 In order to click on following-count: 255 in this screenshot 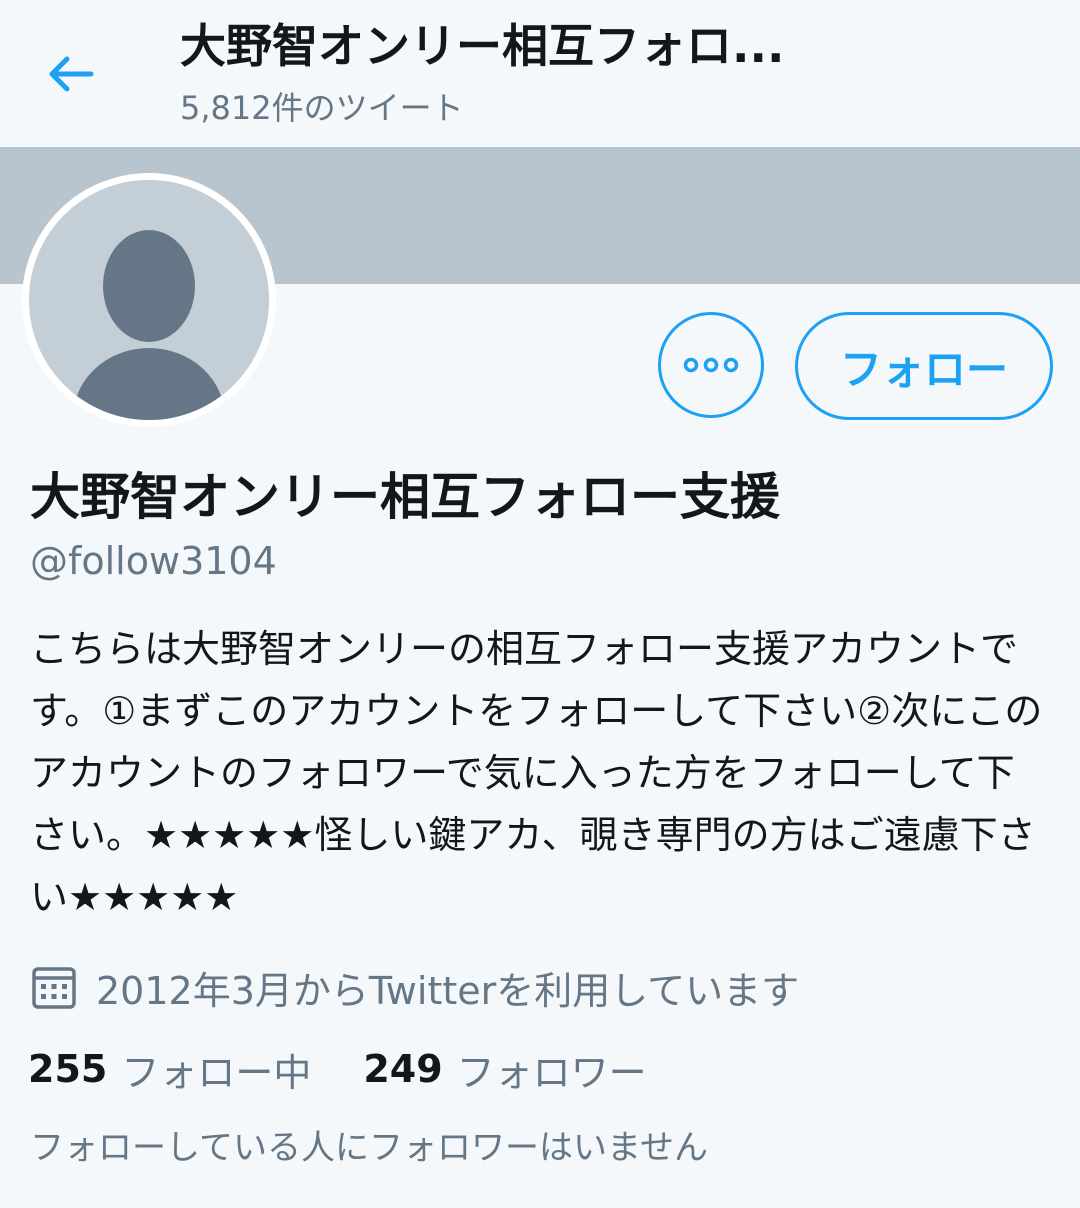, I will do `click(68, 1069)`.